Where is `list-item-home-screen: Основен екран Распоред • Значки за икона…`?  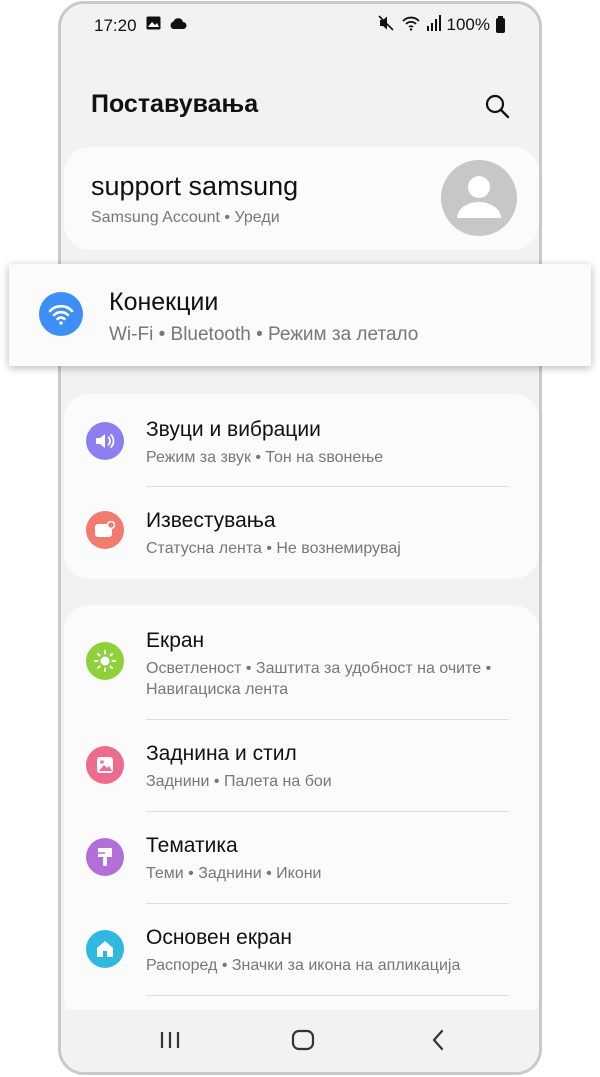
list-item-home-screen: Основен екран Распоред • Значки за икона… is located at coordinates (301, 949).